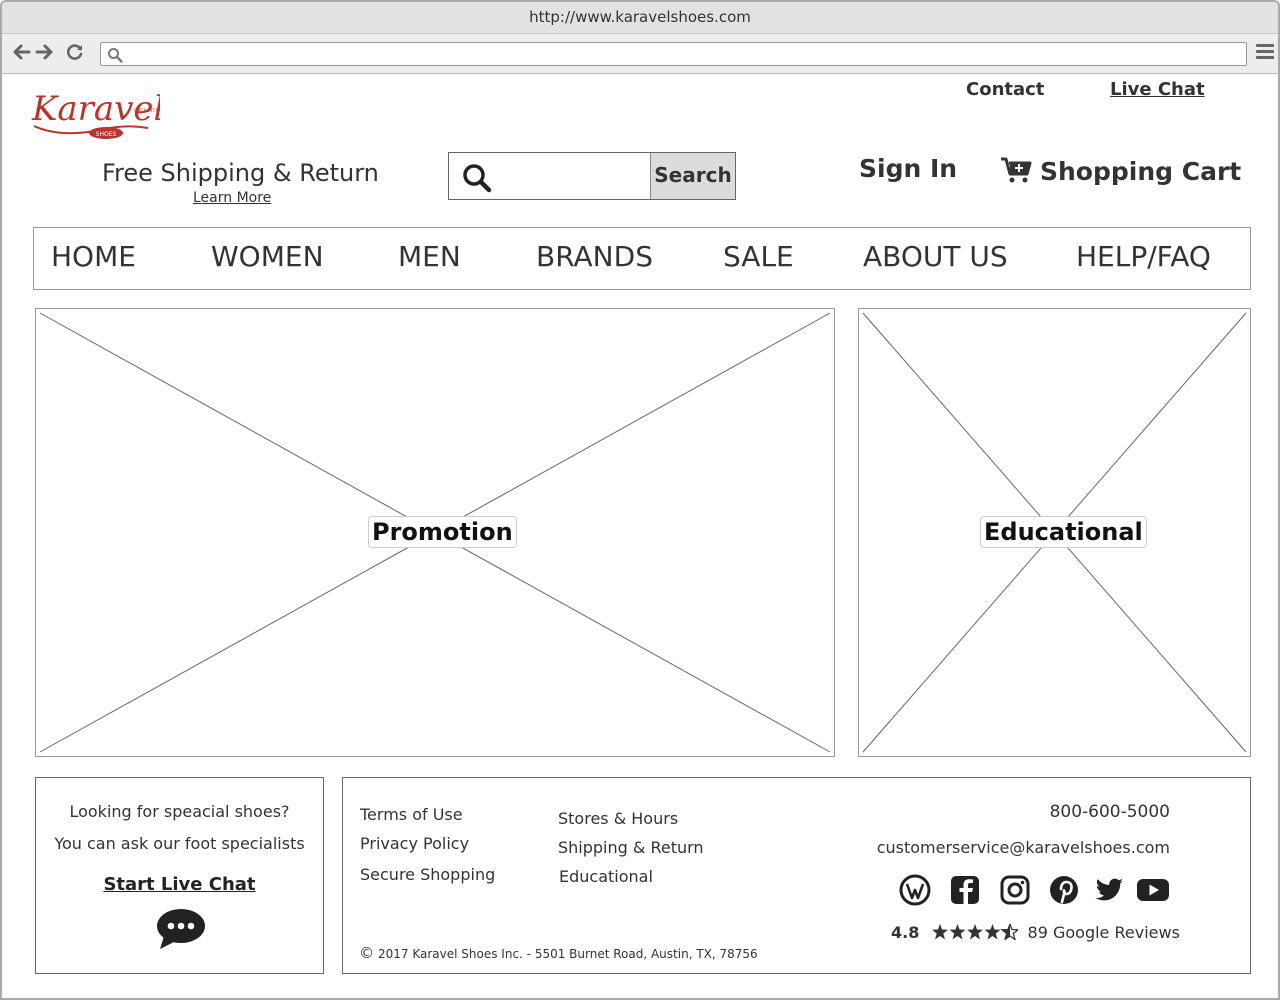  Describe the element at coordinates (45, 53) in the screenshot. I see `forward-arrow-icon` at that location.